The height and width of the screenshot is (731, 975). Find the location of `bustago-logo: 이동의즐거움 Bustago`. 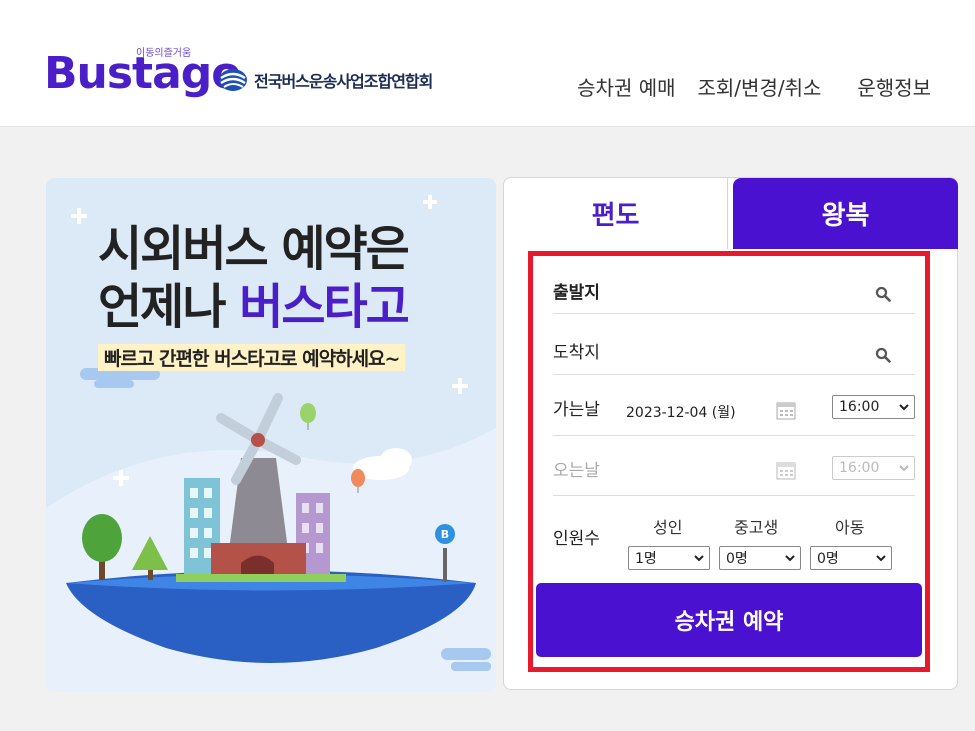

bustago-logo: 이동의즐거움 Bustago is located at coordinates (142, 72).